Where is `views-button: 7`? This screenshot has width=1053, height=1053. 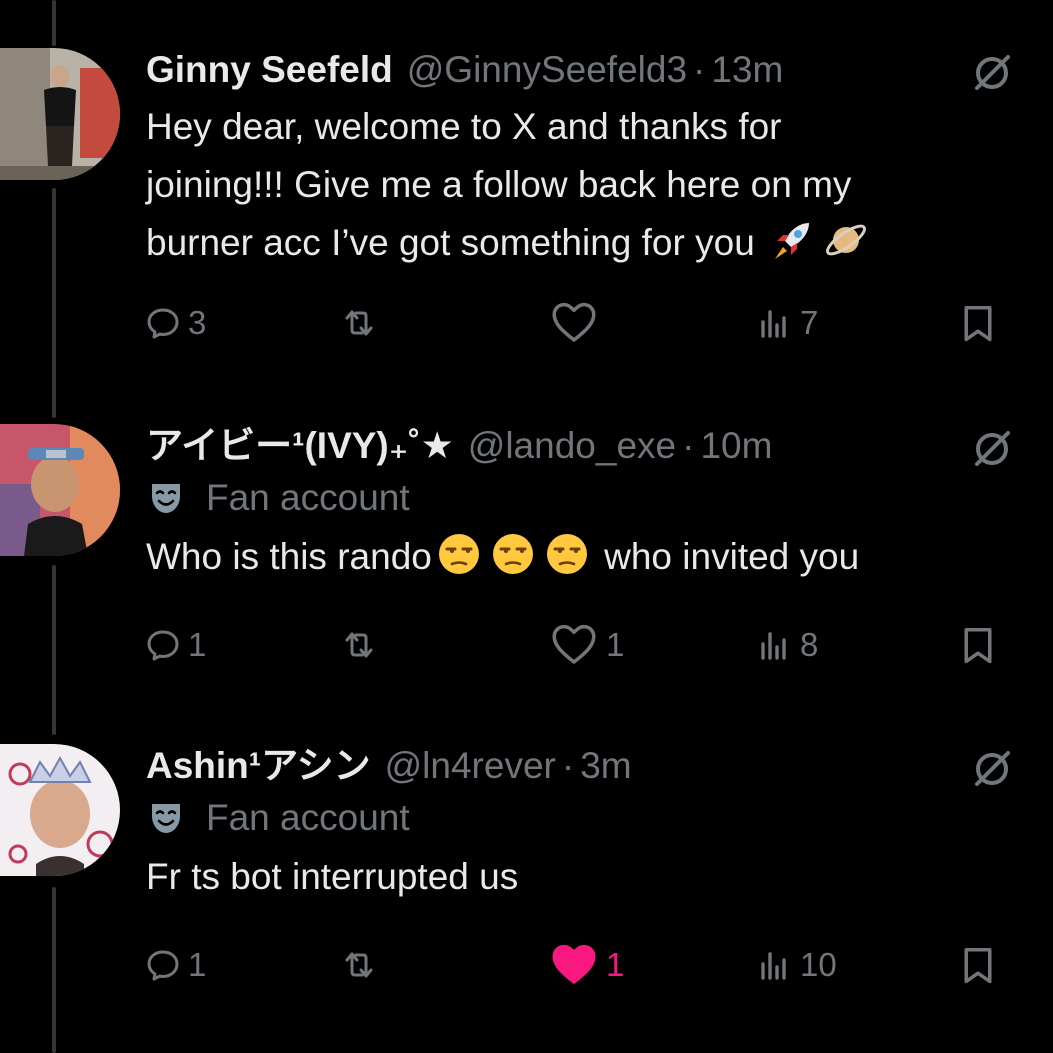 views-button: 7 is located at coordinates (788, 323).